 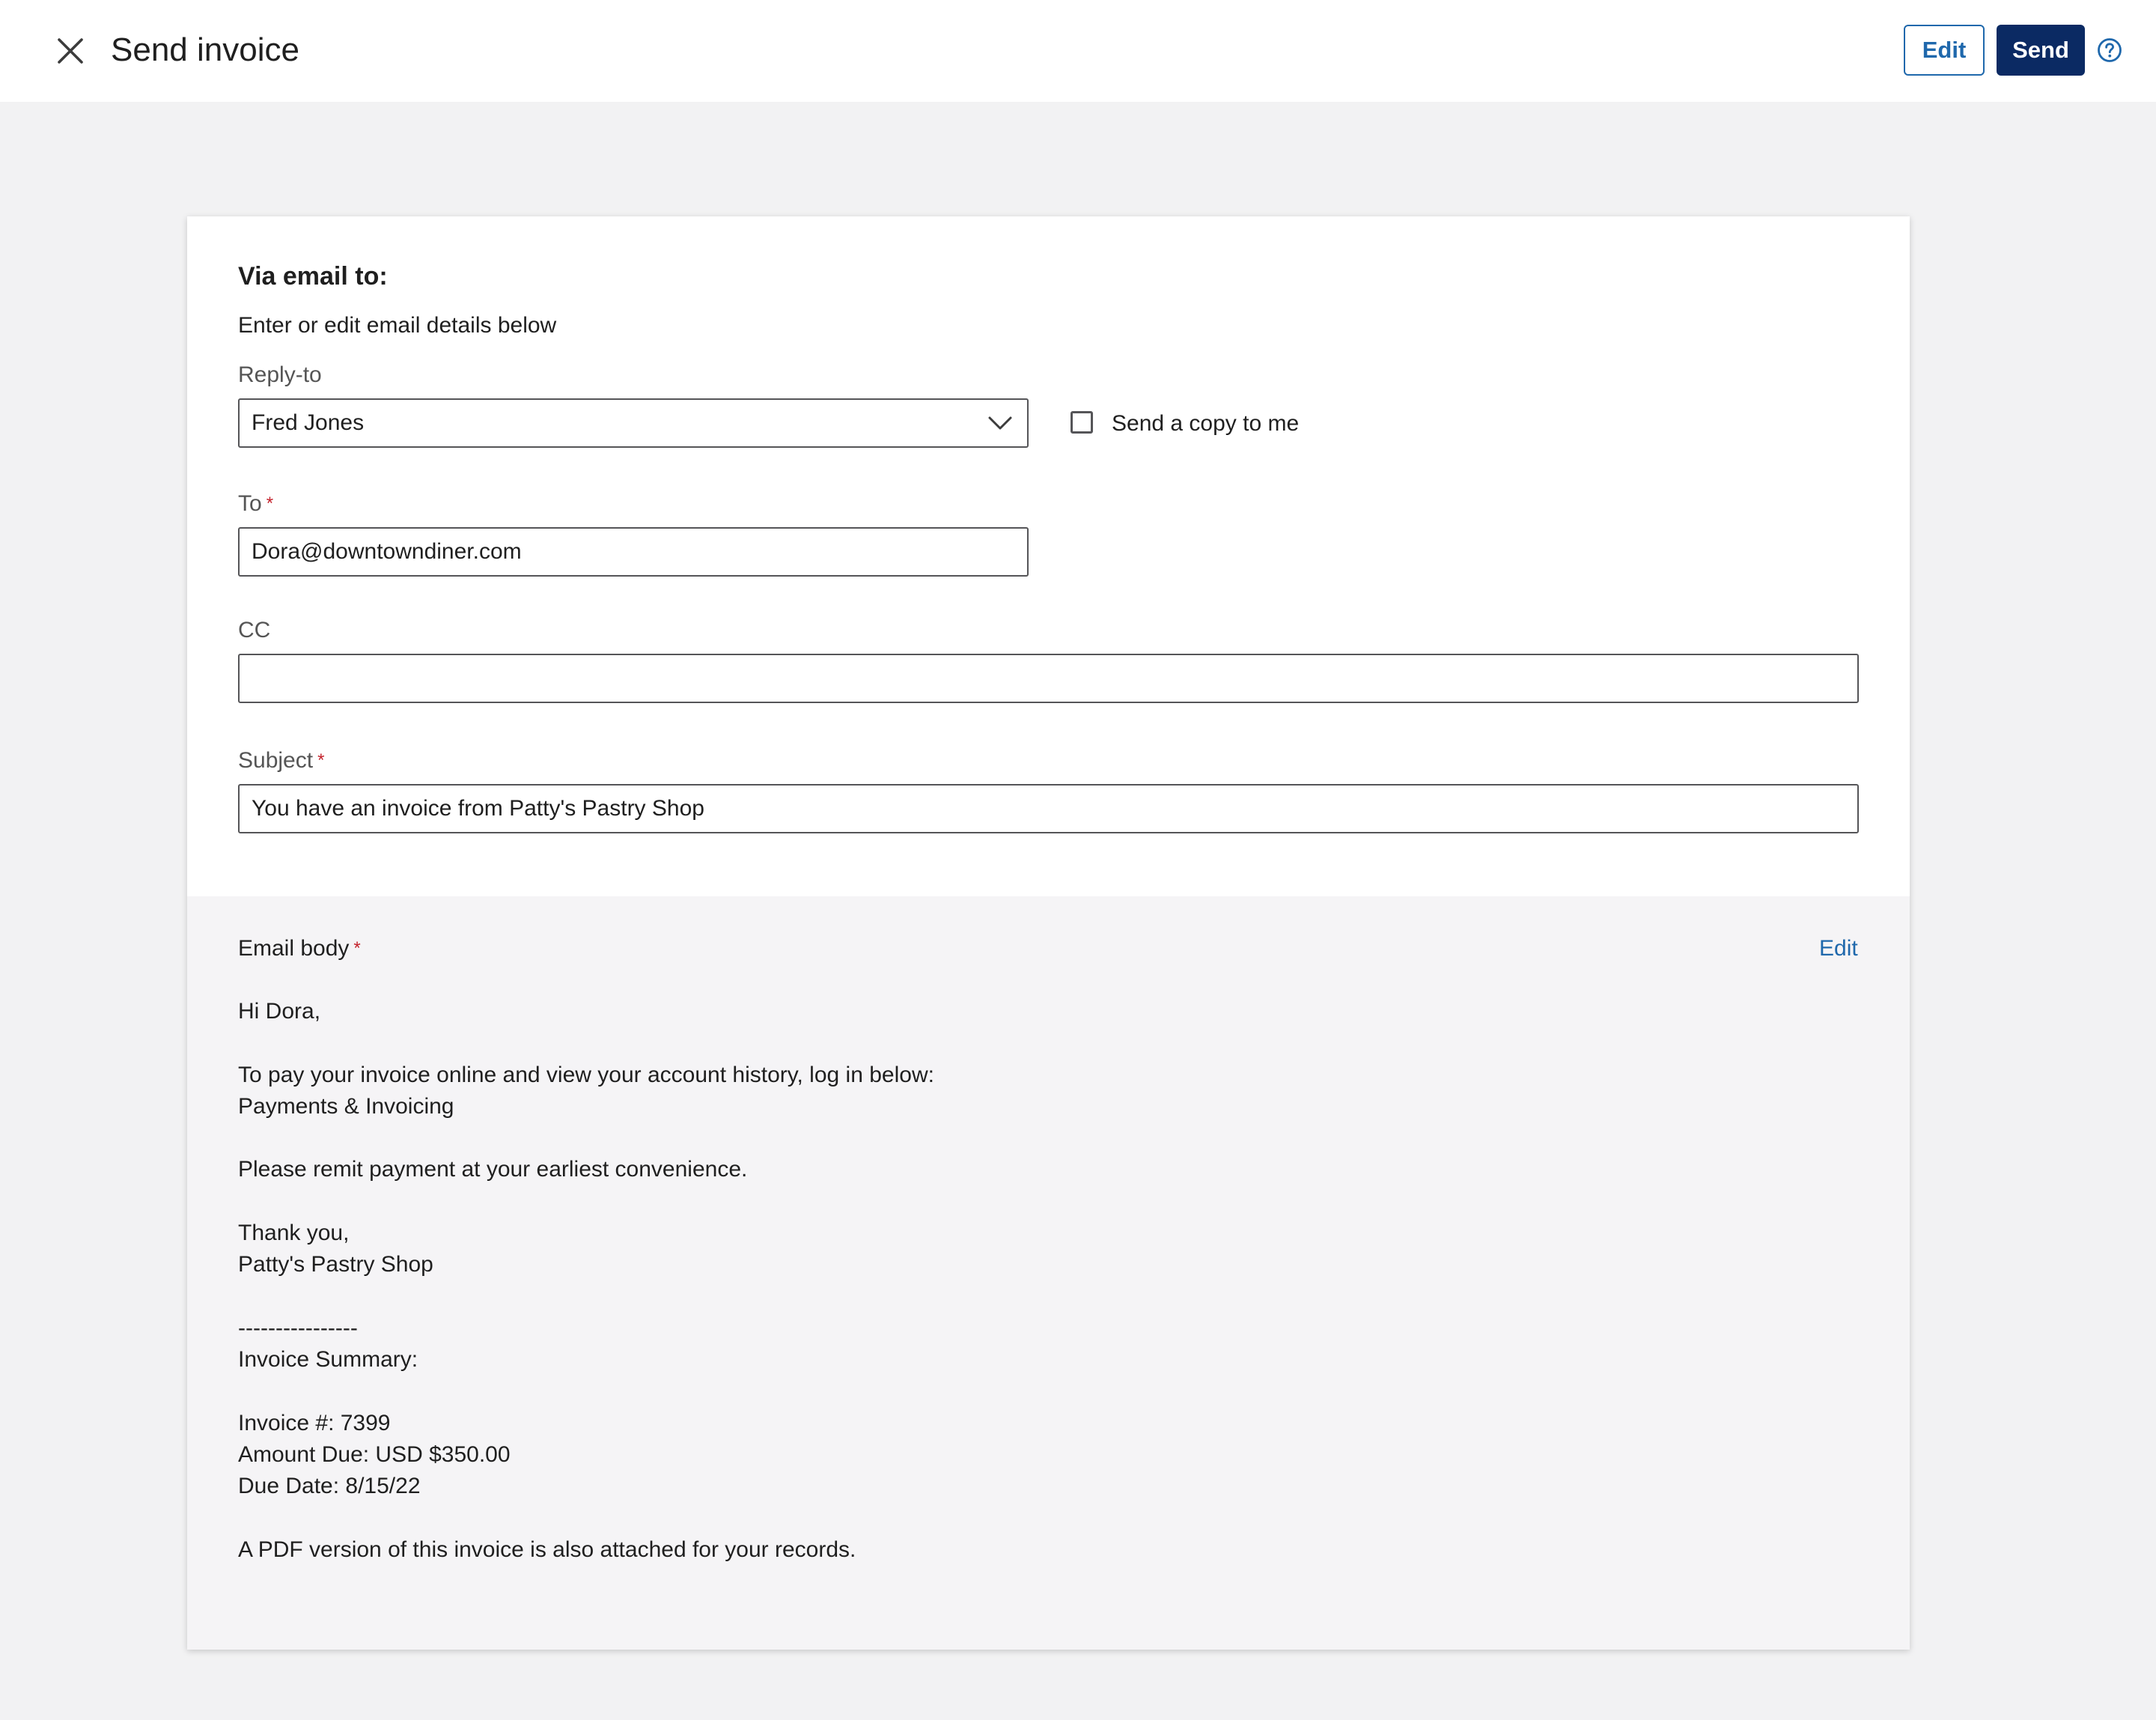 What do you see at coordinates (1082, 422) in the screenshot?
I see `send-copy-checkbox` at bounding box center [1082, 422].